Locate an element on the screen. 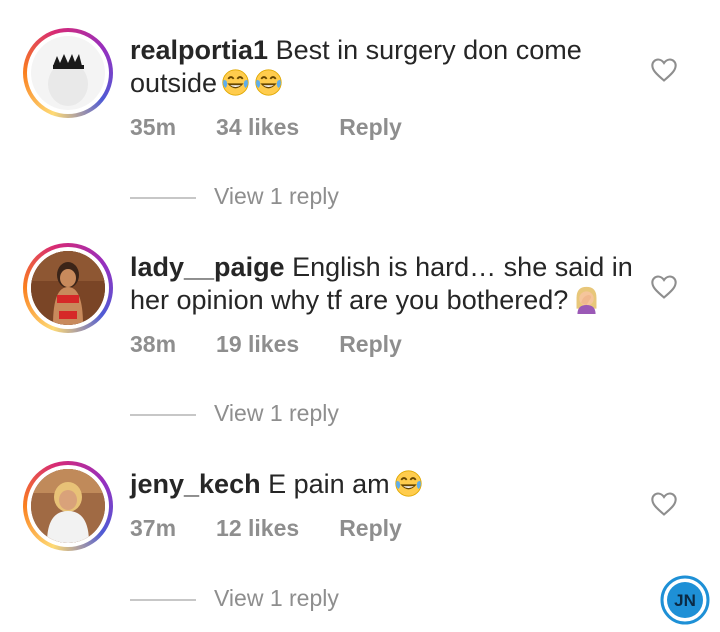 This screenshot has width=720, height=632. woman-facepalming-emoji is located at coordinates (586, 299).